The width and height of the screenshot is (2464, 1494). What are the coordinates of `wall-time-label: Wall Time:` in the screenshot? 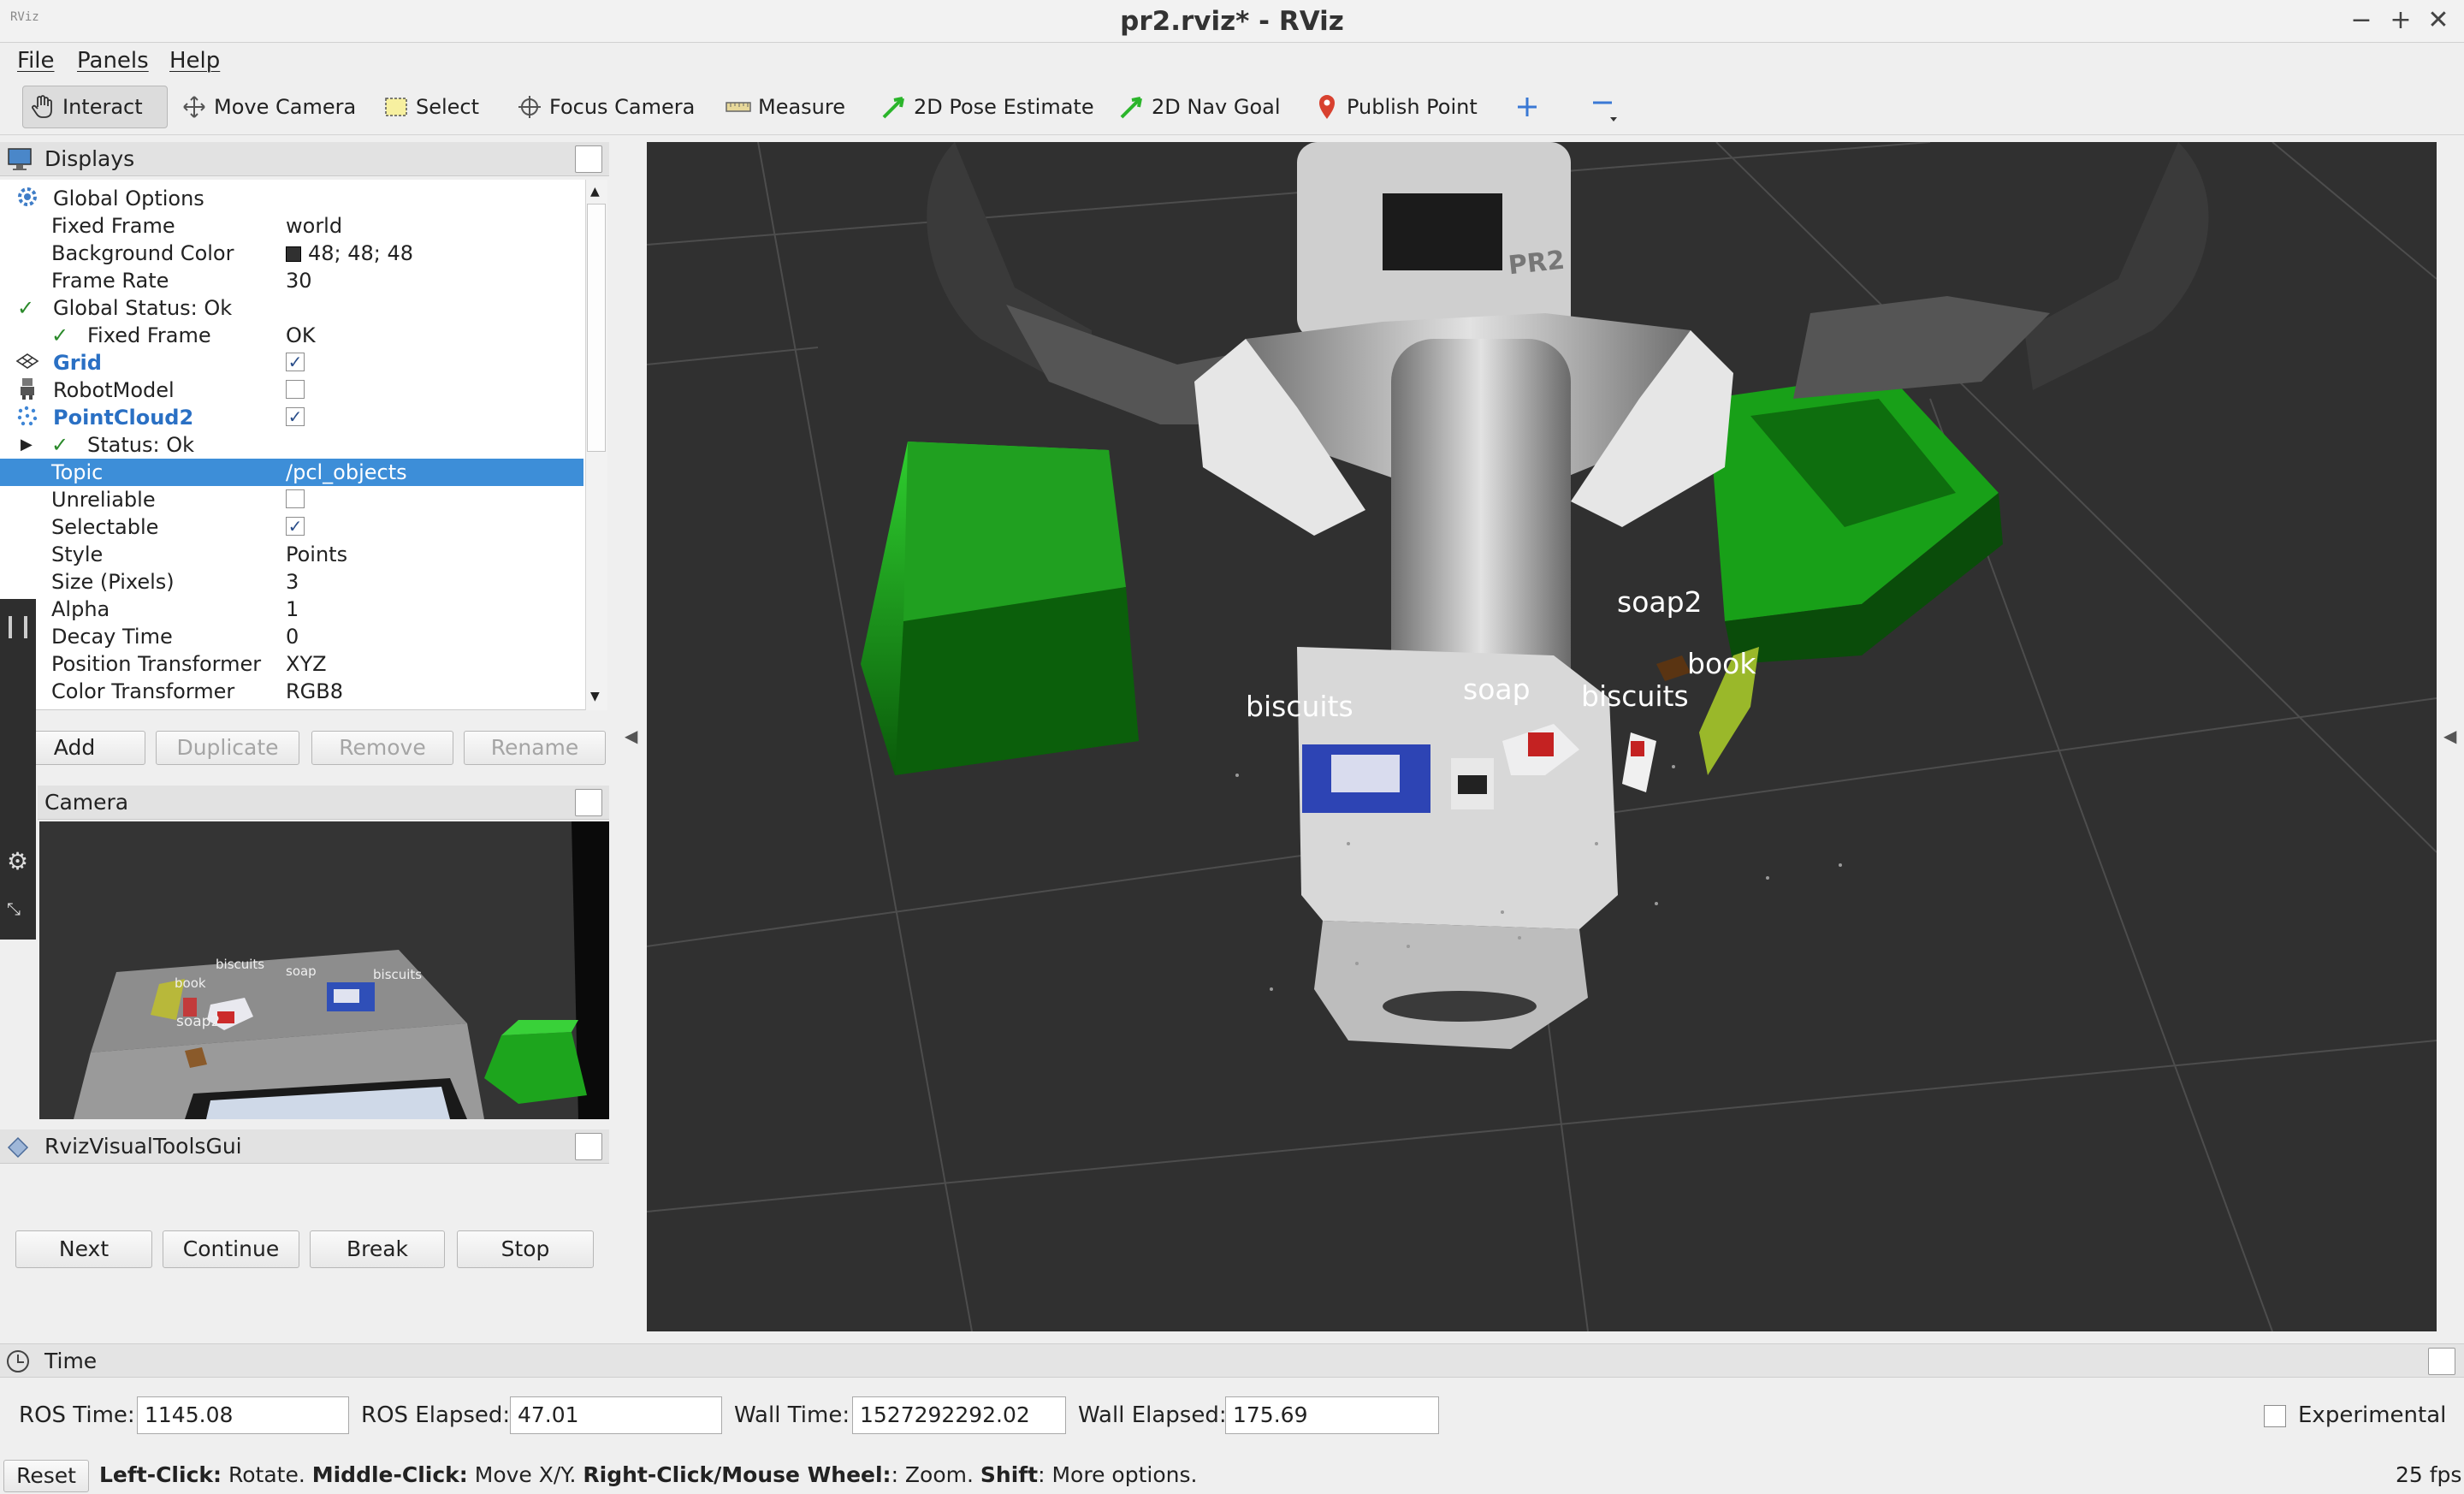 It's located at (792, 1415).